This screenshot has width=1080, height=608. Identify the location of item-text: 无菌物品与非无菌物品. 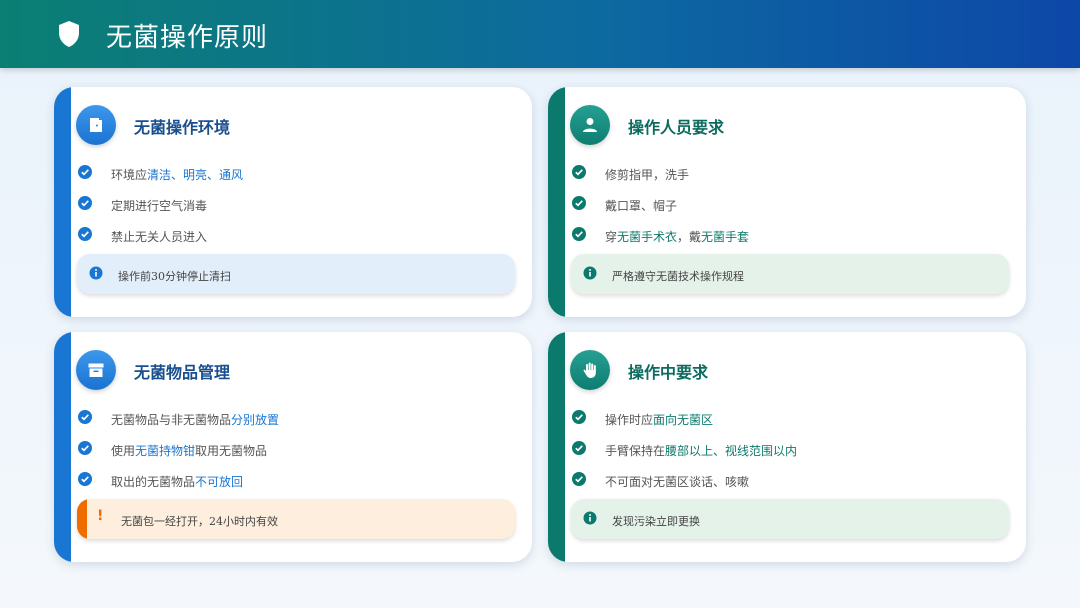
(171, 420).